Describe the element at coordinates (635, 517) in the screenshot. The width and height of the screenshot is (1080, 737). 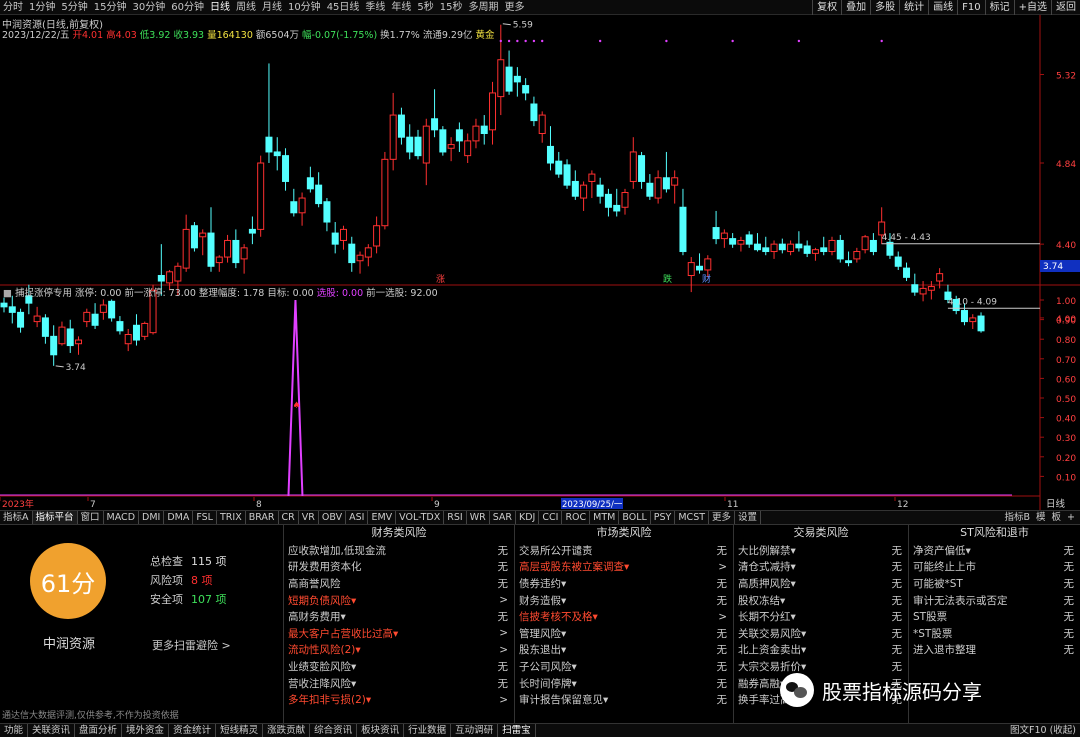
I see `indicator-tab: BOLL` at that location.